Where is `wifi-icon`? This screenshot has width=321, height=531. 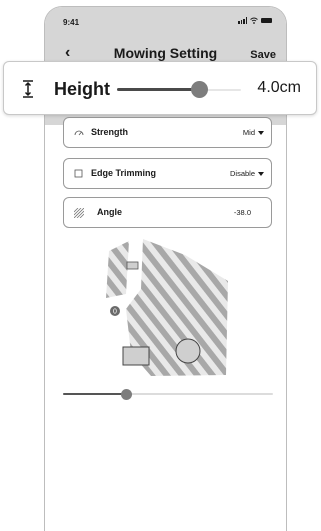 wifi-icon is located at coordinates (254, 20).